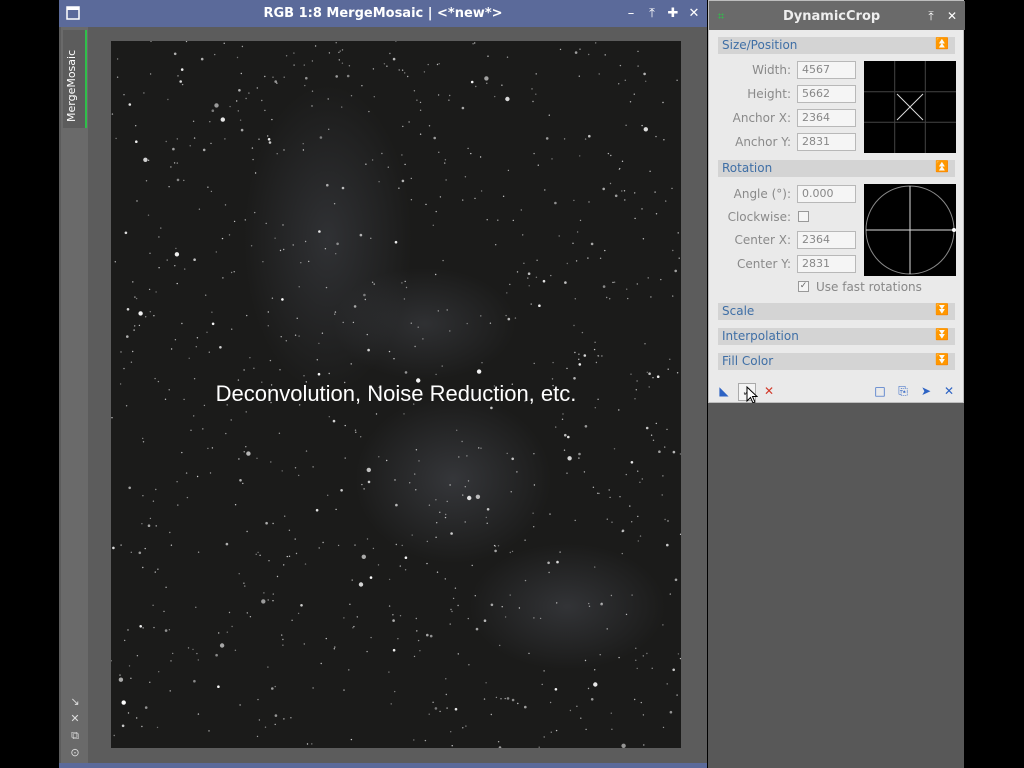  Describe the element at coordinates (826, 70) in the screenshot. I see `width-field: 4567` at that location.